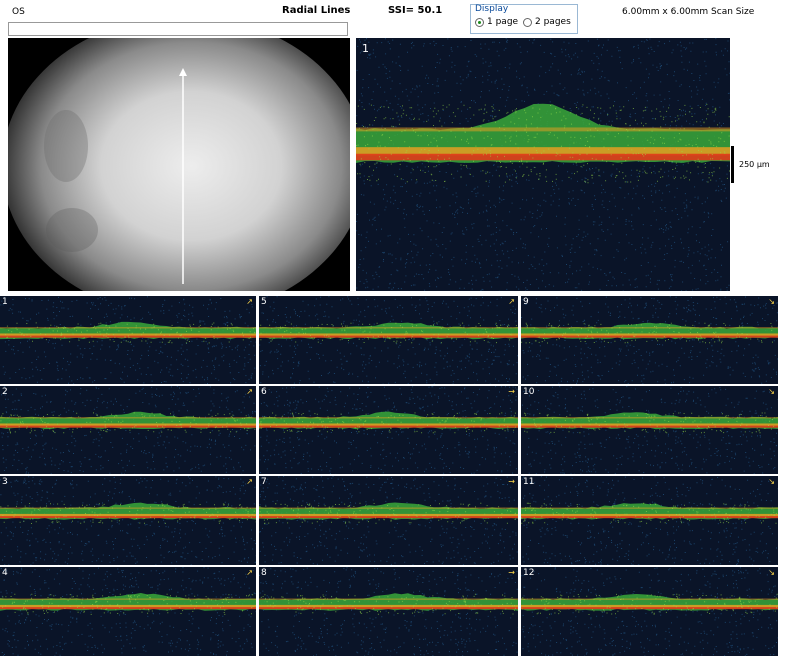 The width and height of the screenshot is (800, 658). What do you see at coordinates (415, 10) in the screenshot?
I see `ssi-value: SSI= 50.1` at bounding box center [415, 10].